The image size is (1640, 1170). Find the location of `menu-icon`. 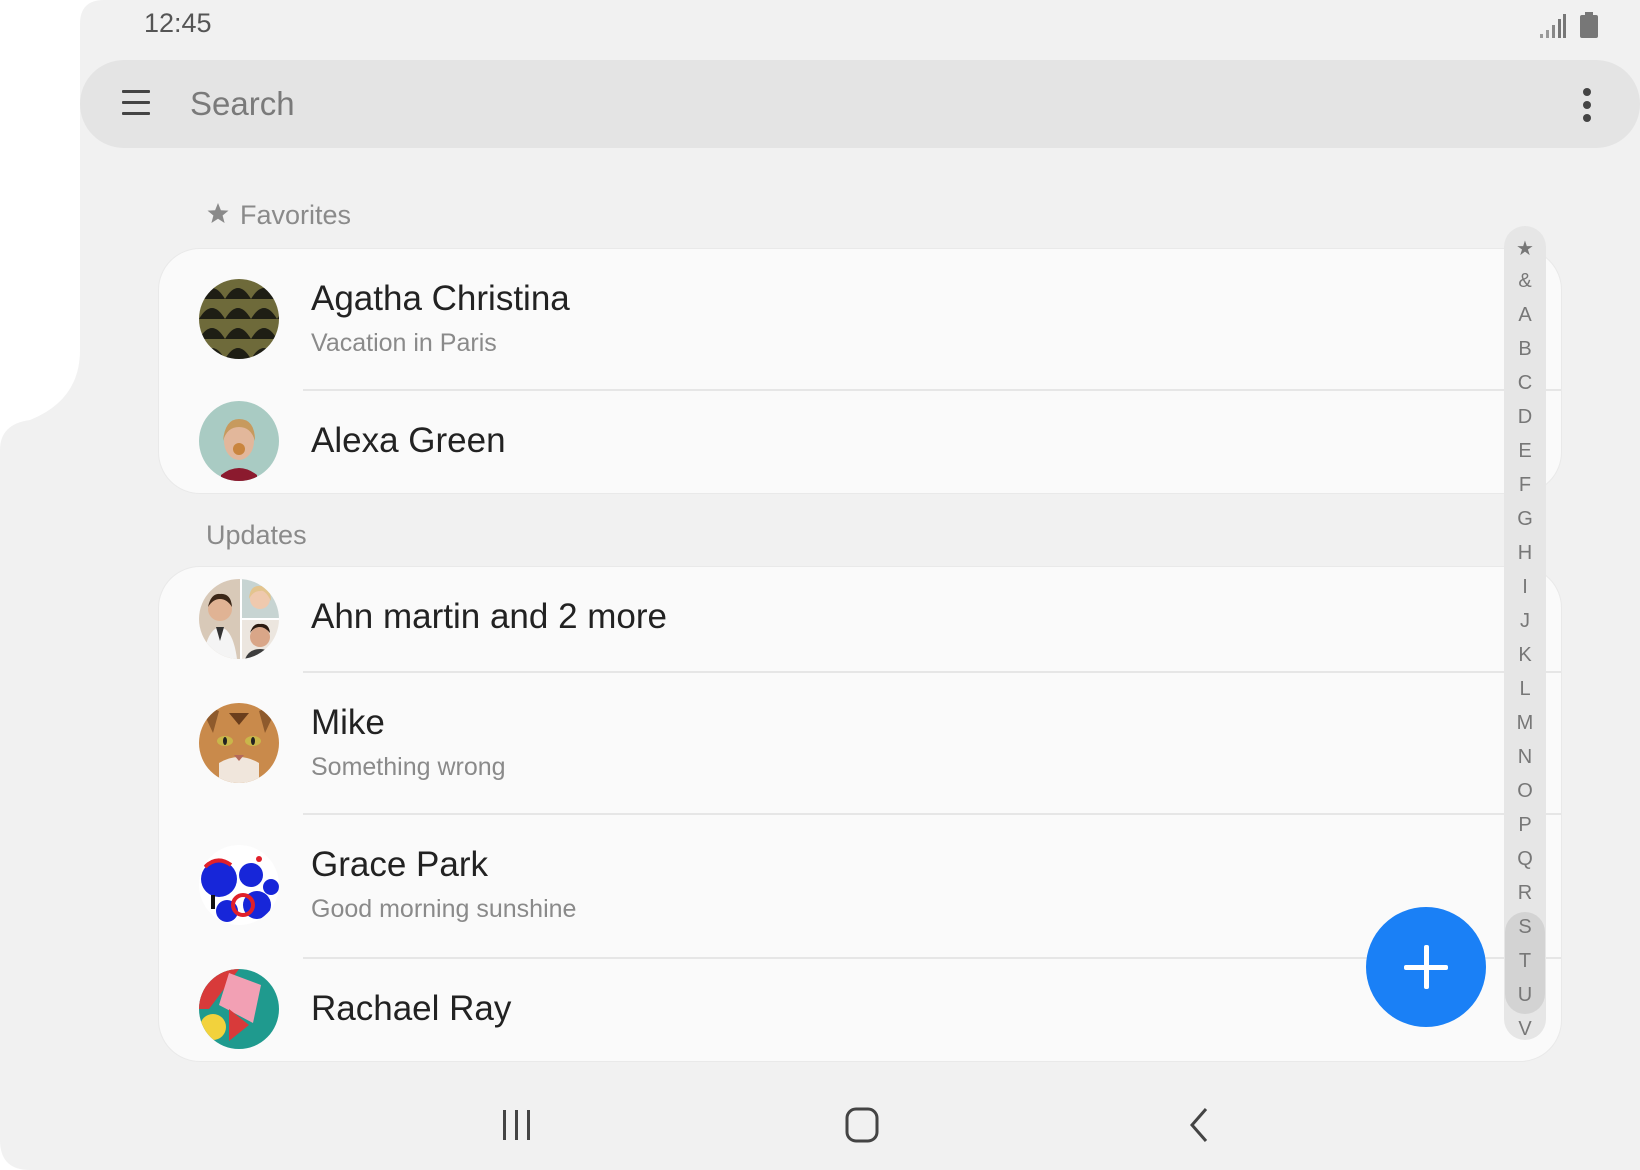

menu-icon is located at coordinates (136, 103).